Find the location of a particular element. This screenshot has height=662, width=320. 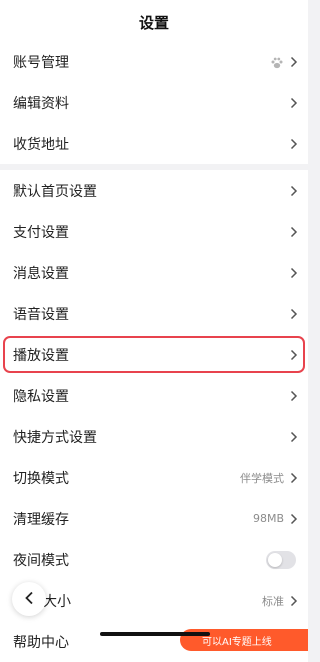

item-label: 默认首页设置 is located at coordinates (55, 191).